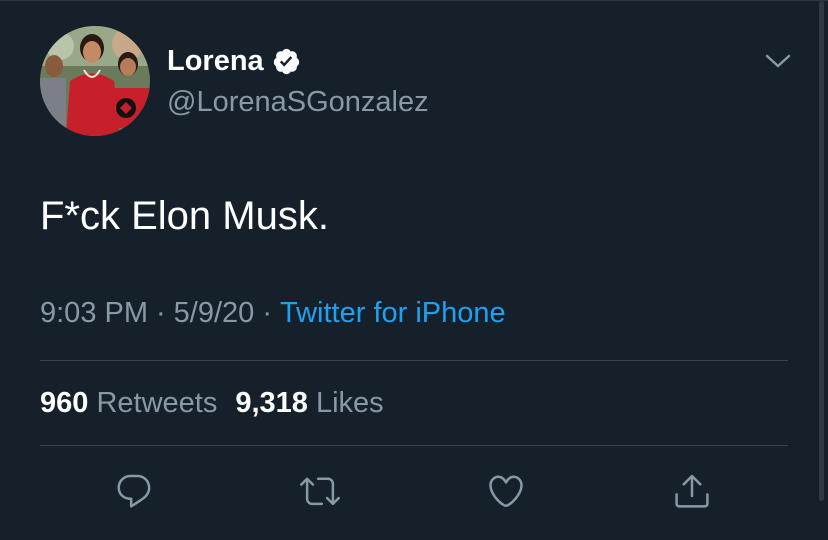 This screenshot has width=828, height=540. What do you see at coordinates (184, 216) in the screenshot?
I see `tweet-text: F*ck Elon Musk.` at bounding box center [184, 216].